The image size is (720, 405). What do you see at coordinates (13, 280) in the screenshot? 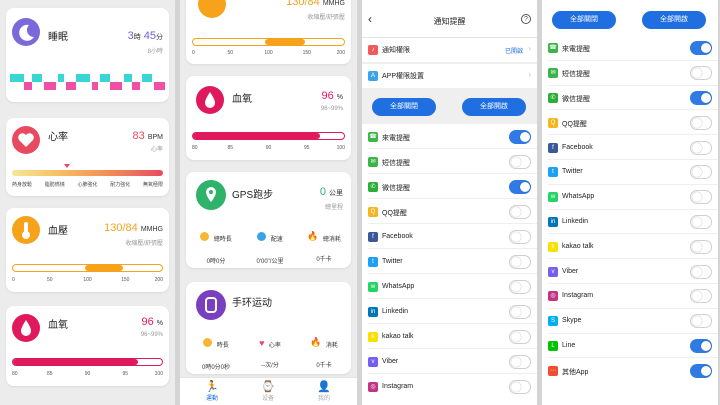
I see `axis-tick-label: 0` at bounding box center [13, 280].